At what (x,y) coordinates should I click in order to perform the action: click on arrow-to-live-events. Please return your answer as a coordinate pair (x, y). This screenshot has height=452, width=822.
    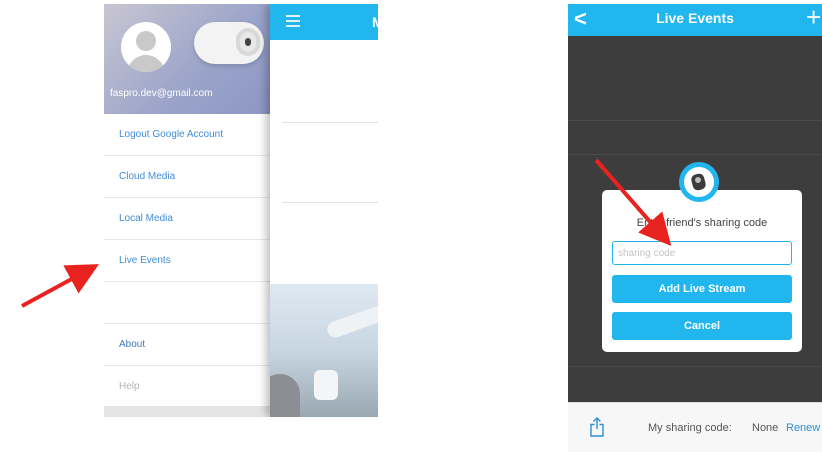
    Looking at the image, I should click on (60, 286).